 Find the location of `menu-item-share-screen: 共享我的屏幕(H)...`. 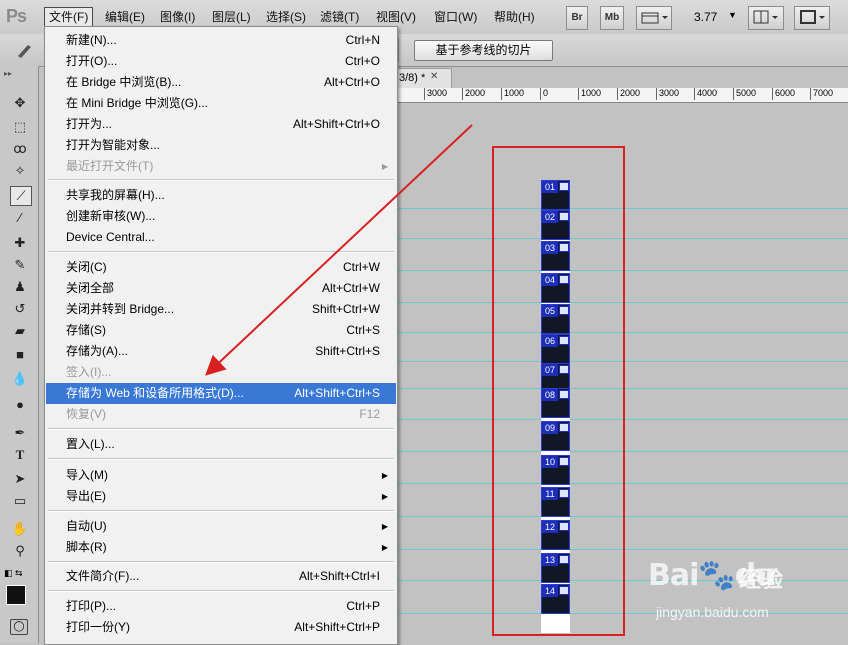

menu-item-share-screen: 共享我的屏幕(H)... is located at coordinates (221, 195).